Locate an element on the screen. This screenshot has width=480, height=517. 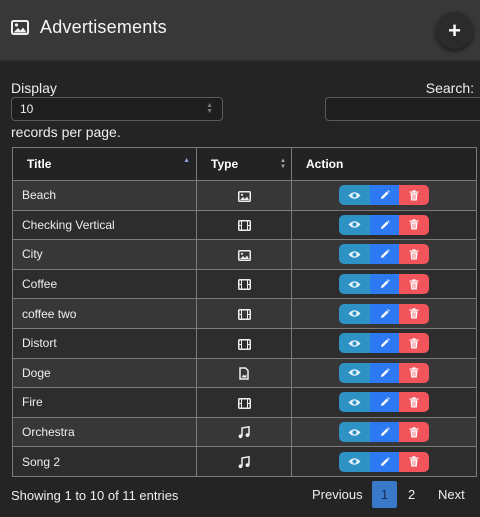
row-title: Fire is located at coordinates (104, 402).